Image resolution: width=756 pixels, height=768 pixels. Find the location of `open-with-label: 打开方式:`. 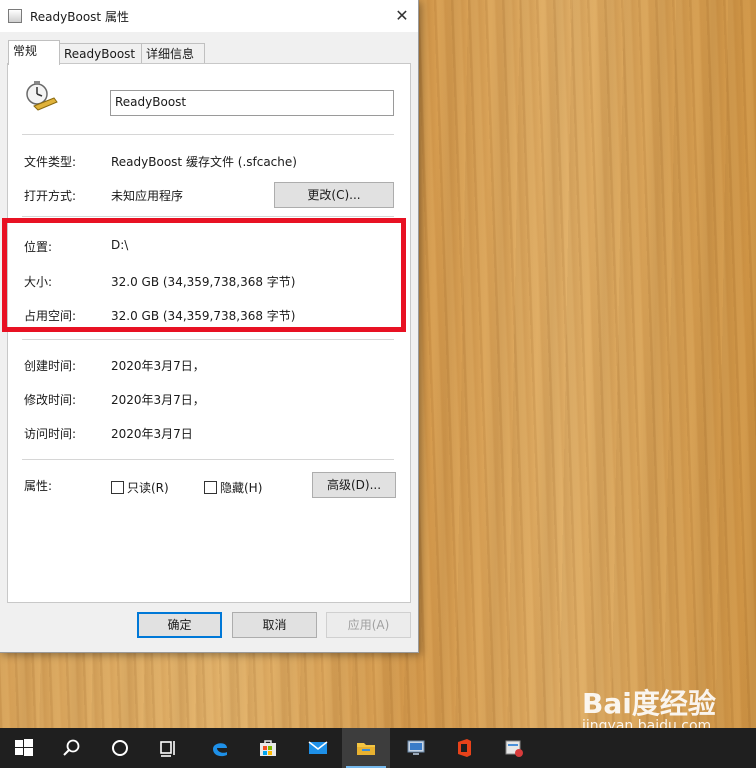

open-with-label: 打开方式: is located at coordinates (50, 196).